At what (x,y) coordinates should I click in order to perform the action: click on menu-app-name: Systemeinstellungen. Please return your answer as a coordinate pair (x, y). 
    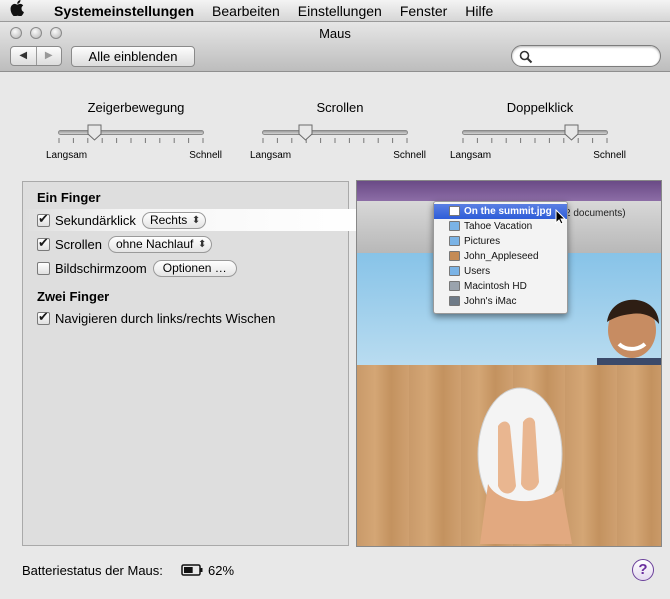
    Looking at the image, I should click on (118, 11).